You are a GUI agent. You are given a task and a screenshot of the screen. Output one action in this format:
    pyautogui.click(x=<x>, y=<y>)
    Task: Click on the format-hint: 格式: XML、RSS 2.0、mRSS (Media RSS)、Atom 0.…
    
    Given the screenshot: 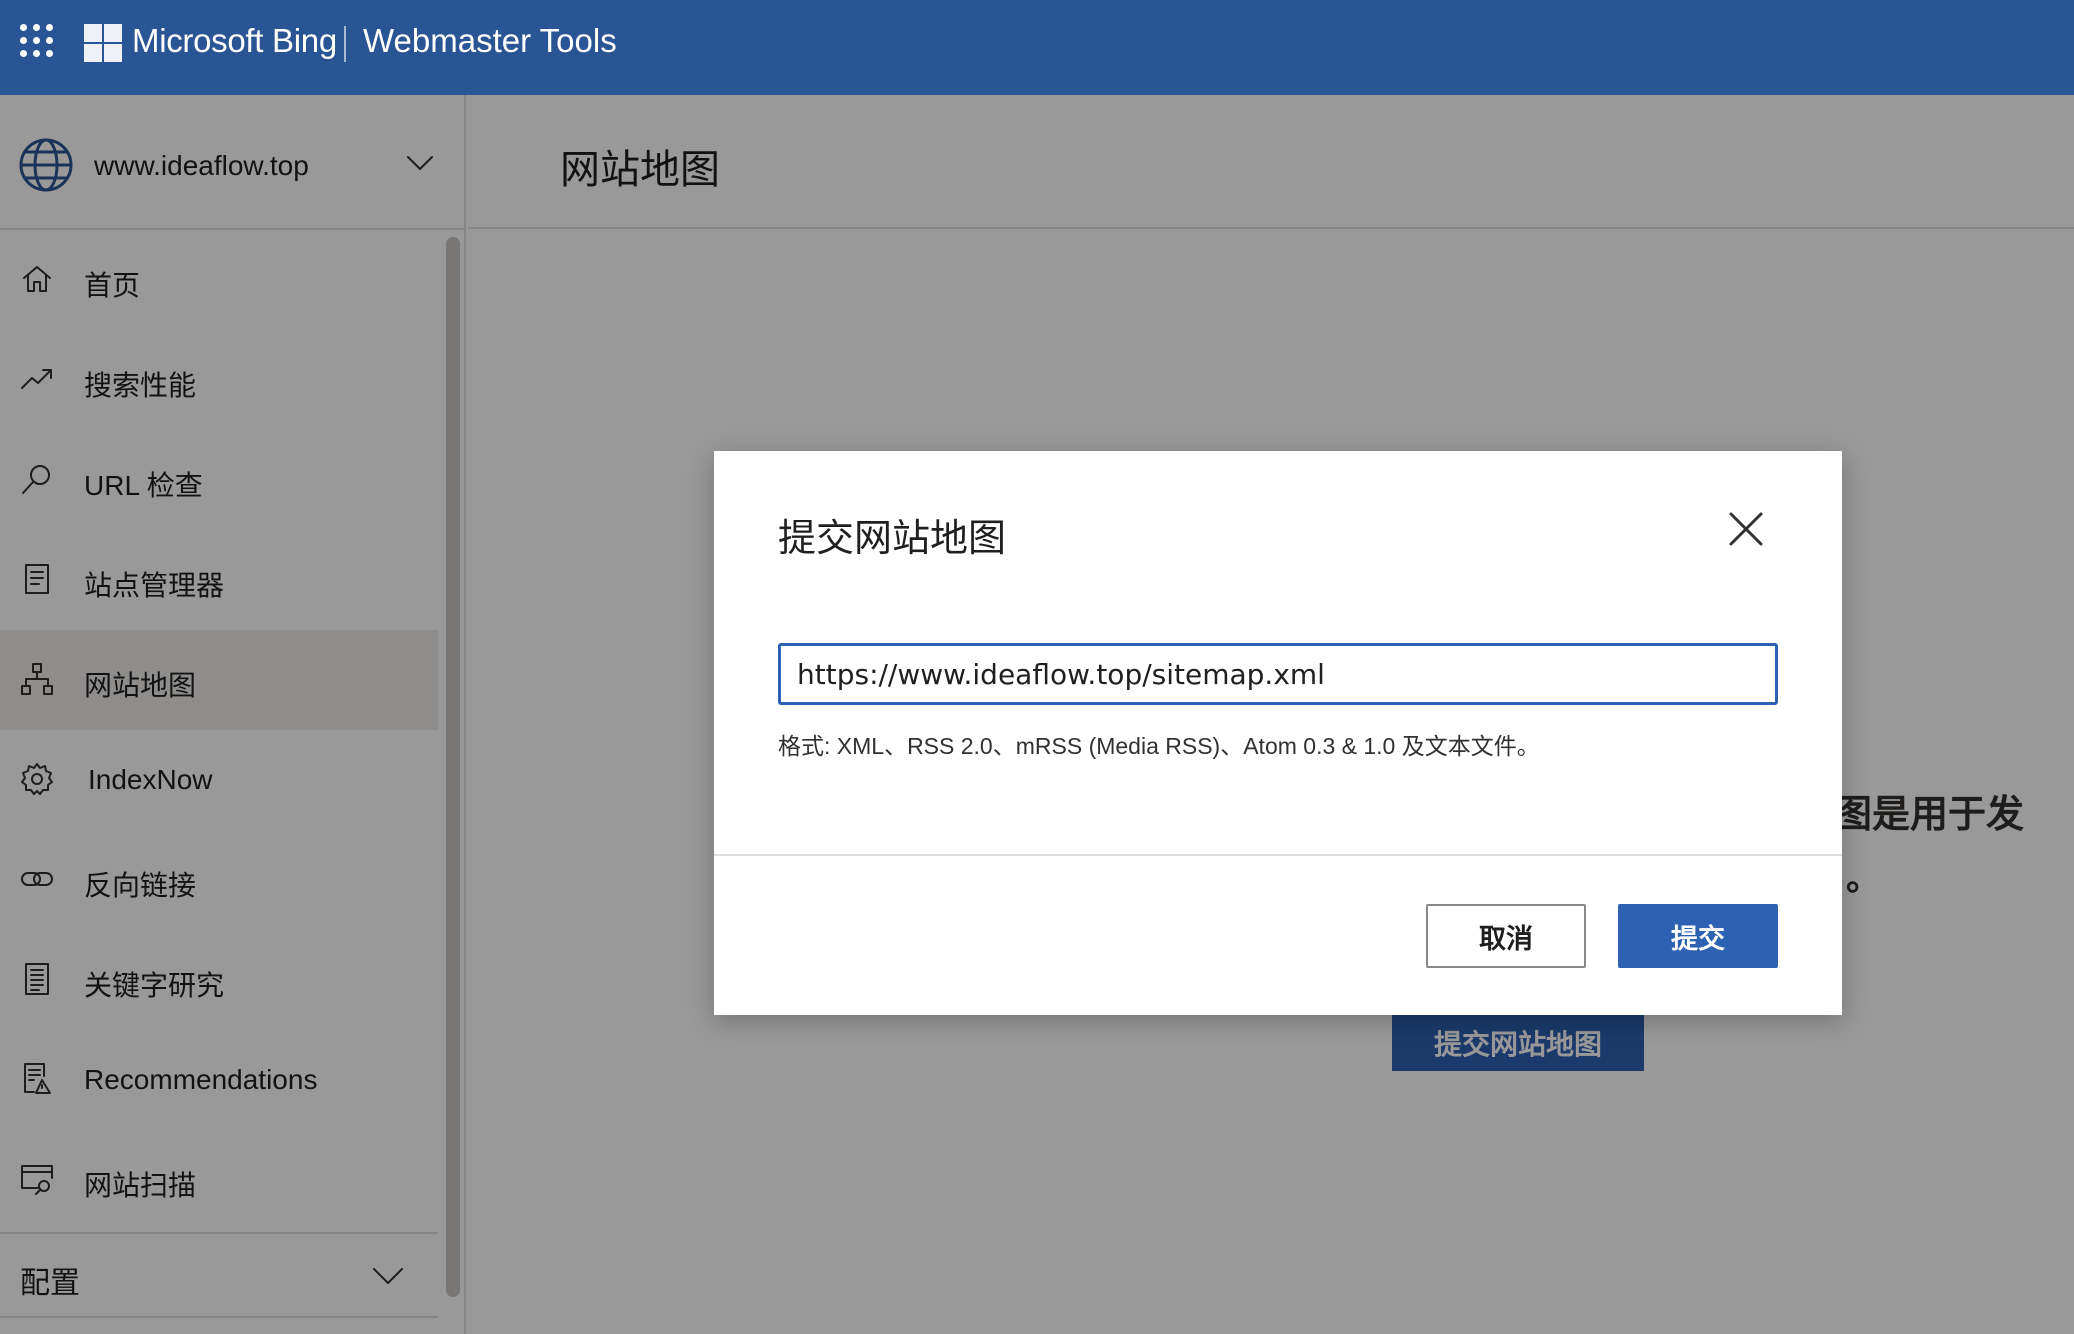 What is the action you would take?
    pyautogui.click(x=1159, y=746)
    